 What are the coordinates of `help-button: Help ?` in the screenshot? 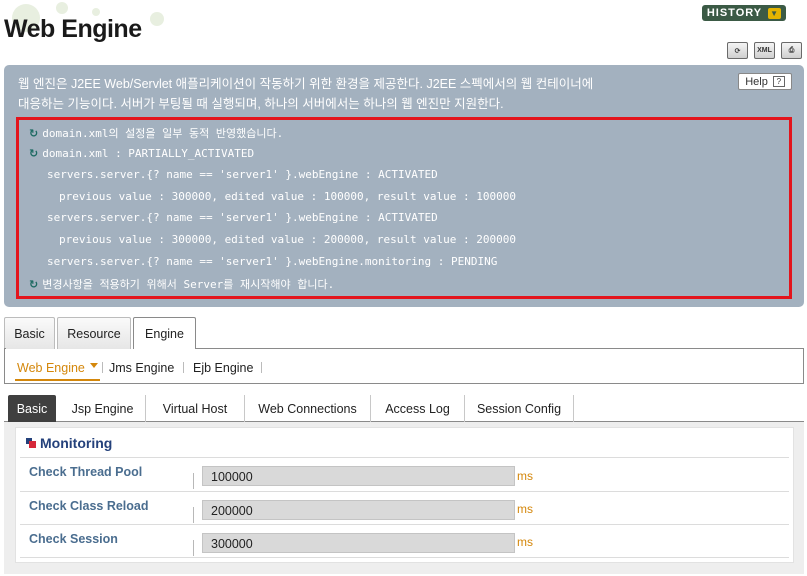 It's located at (765, 81).